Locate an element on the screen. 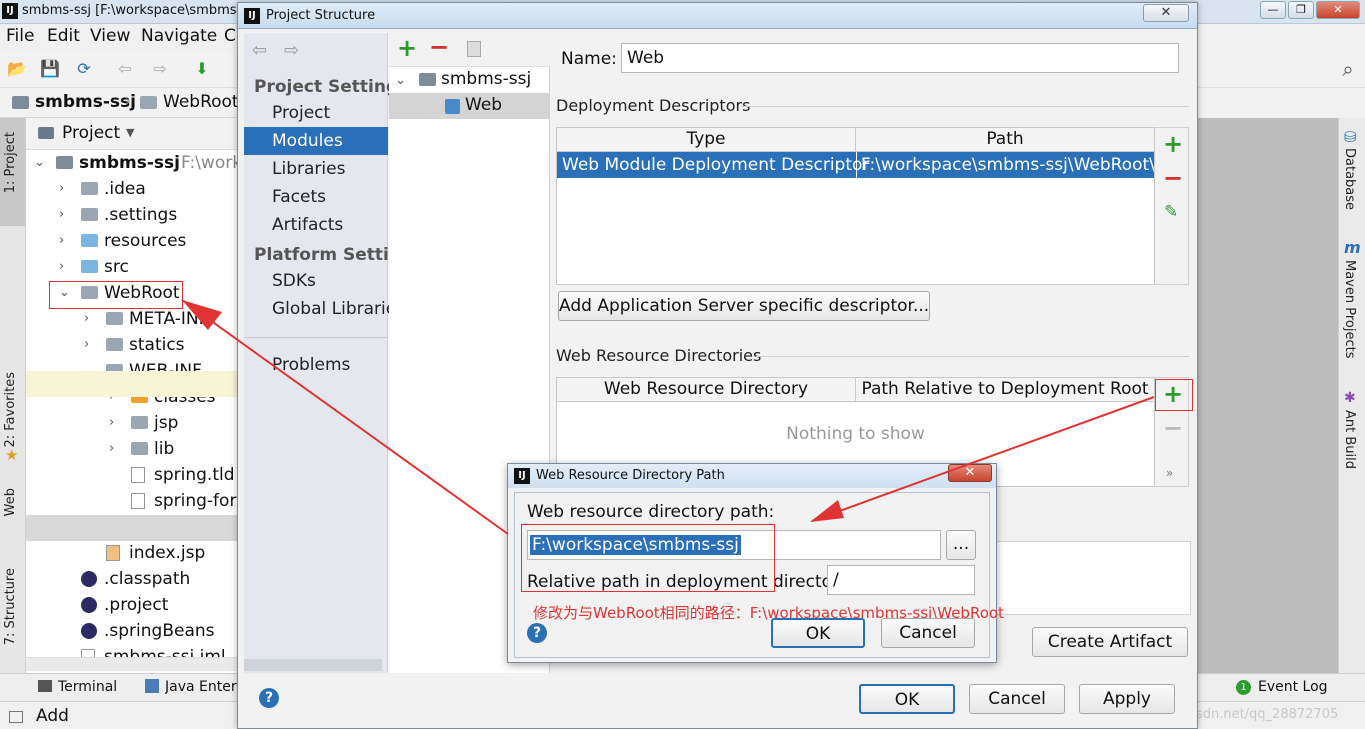 Image resolution: width=1365 pixels, height=729 pixels. ok-button: OK is located at coordinates (907, 699).